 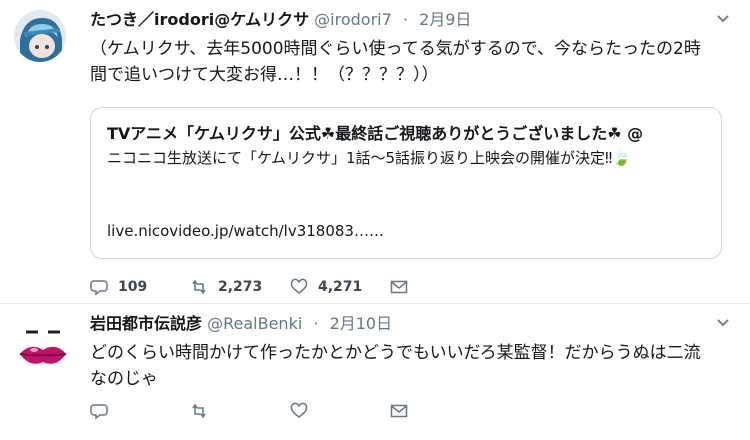 What do you see at coordinates (375, 133) in the screenshot?
I see `card-title: TVアニメ「ケムリクサ」公式☘最終話ご視聴ありがとうございました☘ @` at bounding box center [375, 133].